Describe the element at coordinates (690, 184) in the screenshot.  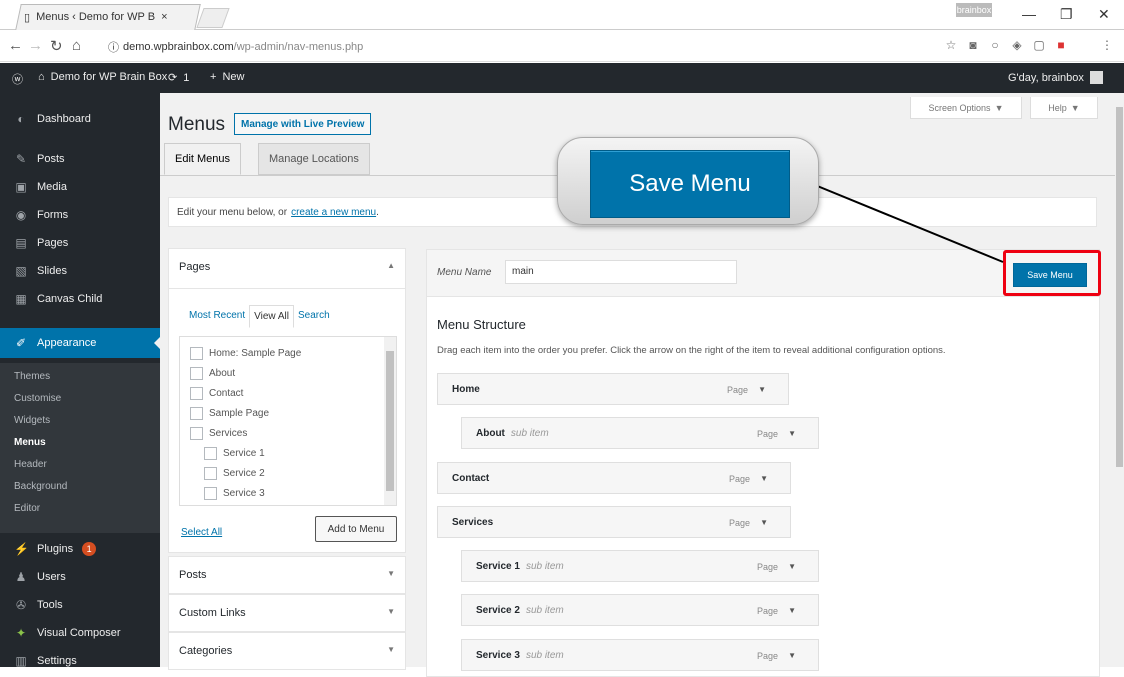
I see `zoom-save-menu-button: Save Menu` at that location.